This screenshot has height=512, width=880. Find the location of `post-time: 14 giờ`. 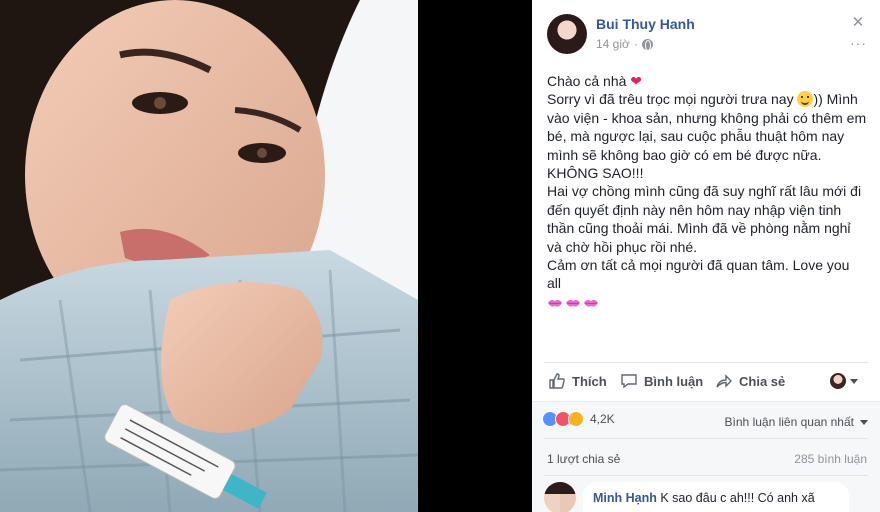

post-time: 14 giờ is located at coordinates (613, 44).